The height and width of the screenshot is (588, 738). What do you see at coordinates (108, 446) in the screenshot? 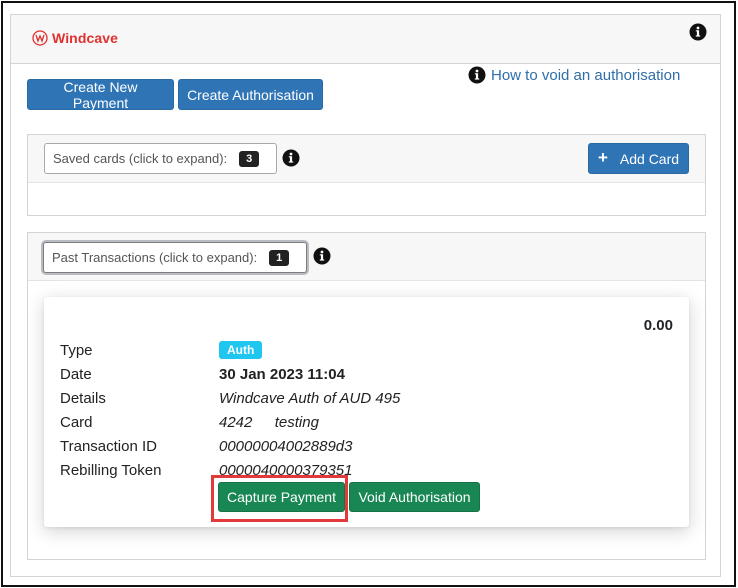
I see `transaction-id-label: Transaction ID` at bounding box center [108, 446].